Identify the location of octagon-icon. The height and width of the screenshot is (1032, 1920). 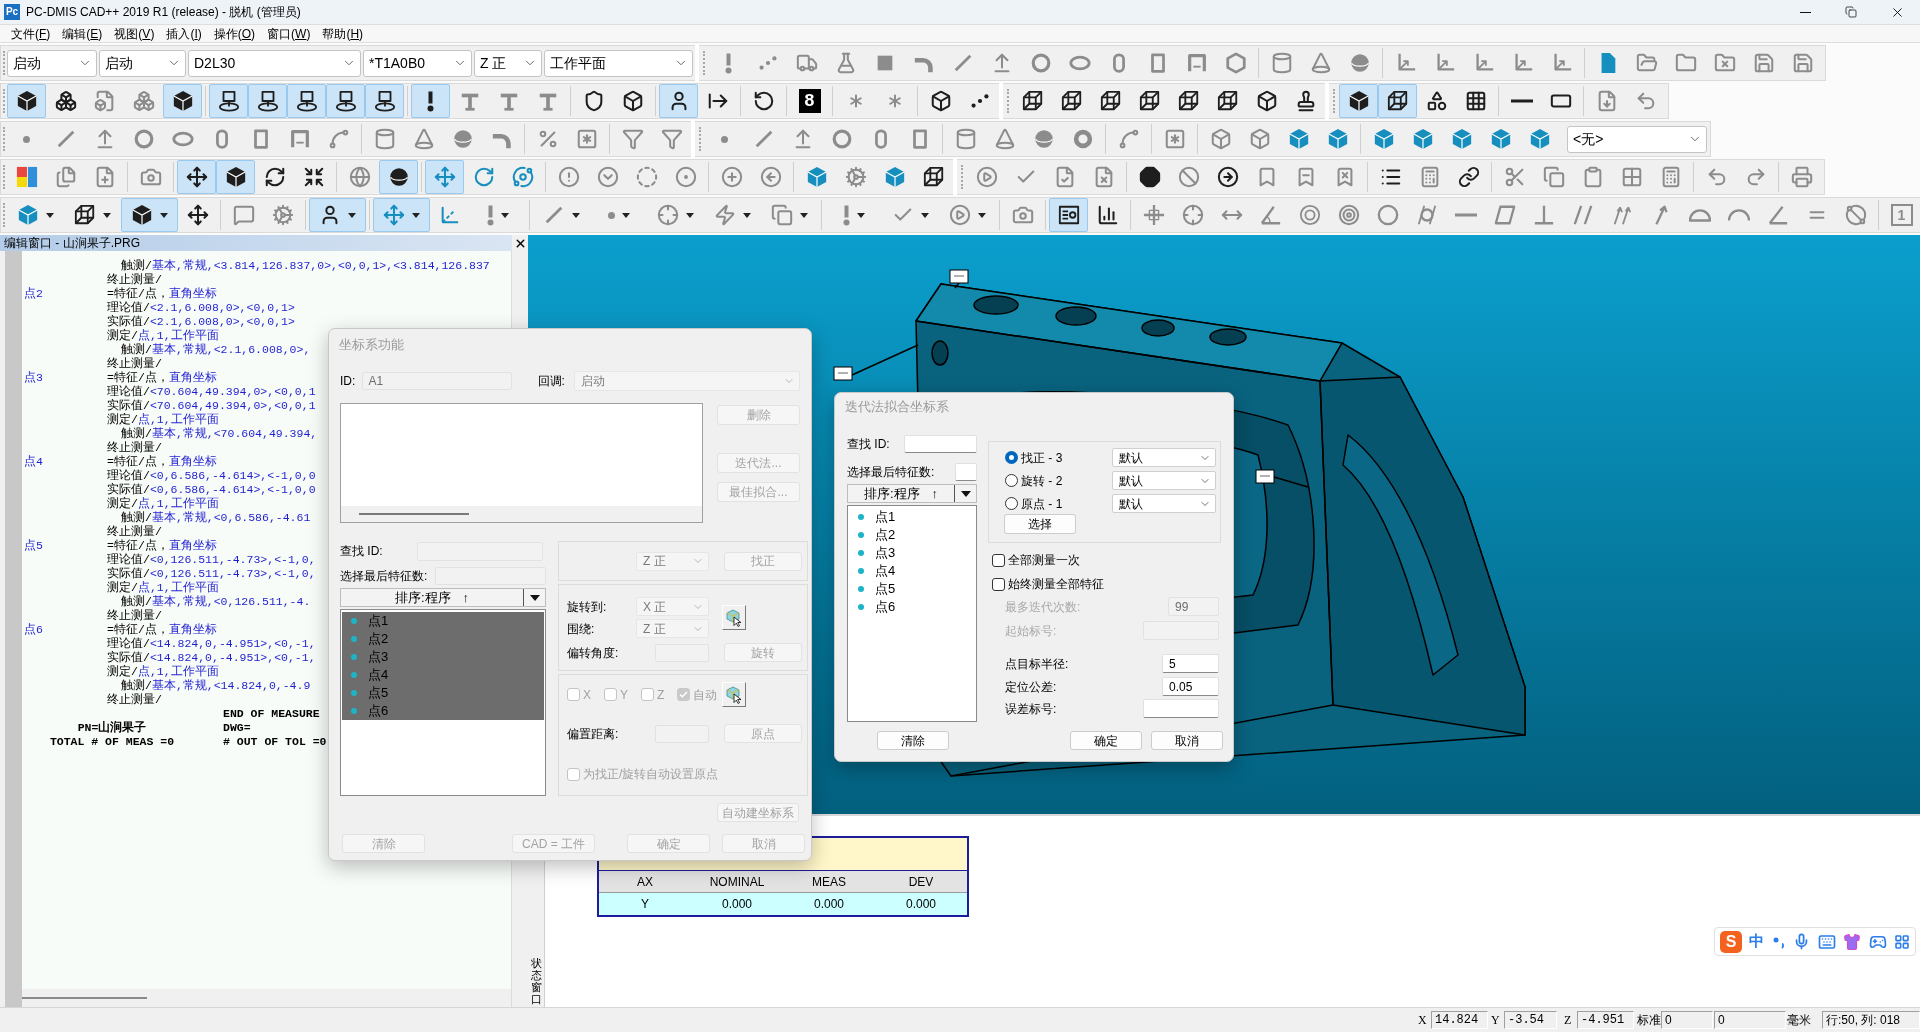
(1149, 177).